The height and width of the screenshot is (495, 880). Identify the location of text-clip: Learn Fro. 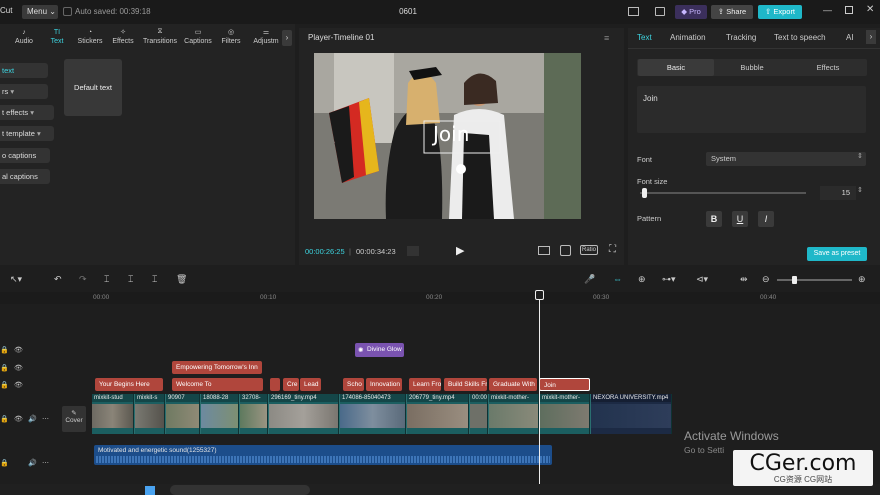
(425, 384).